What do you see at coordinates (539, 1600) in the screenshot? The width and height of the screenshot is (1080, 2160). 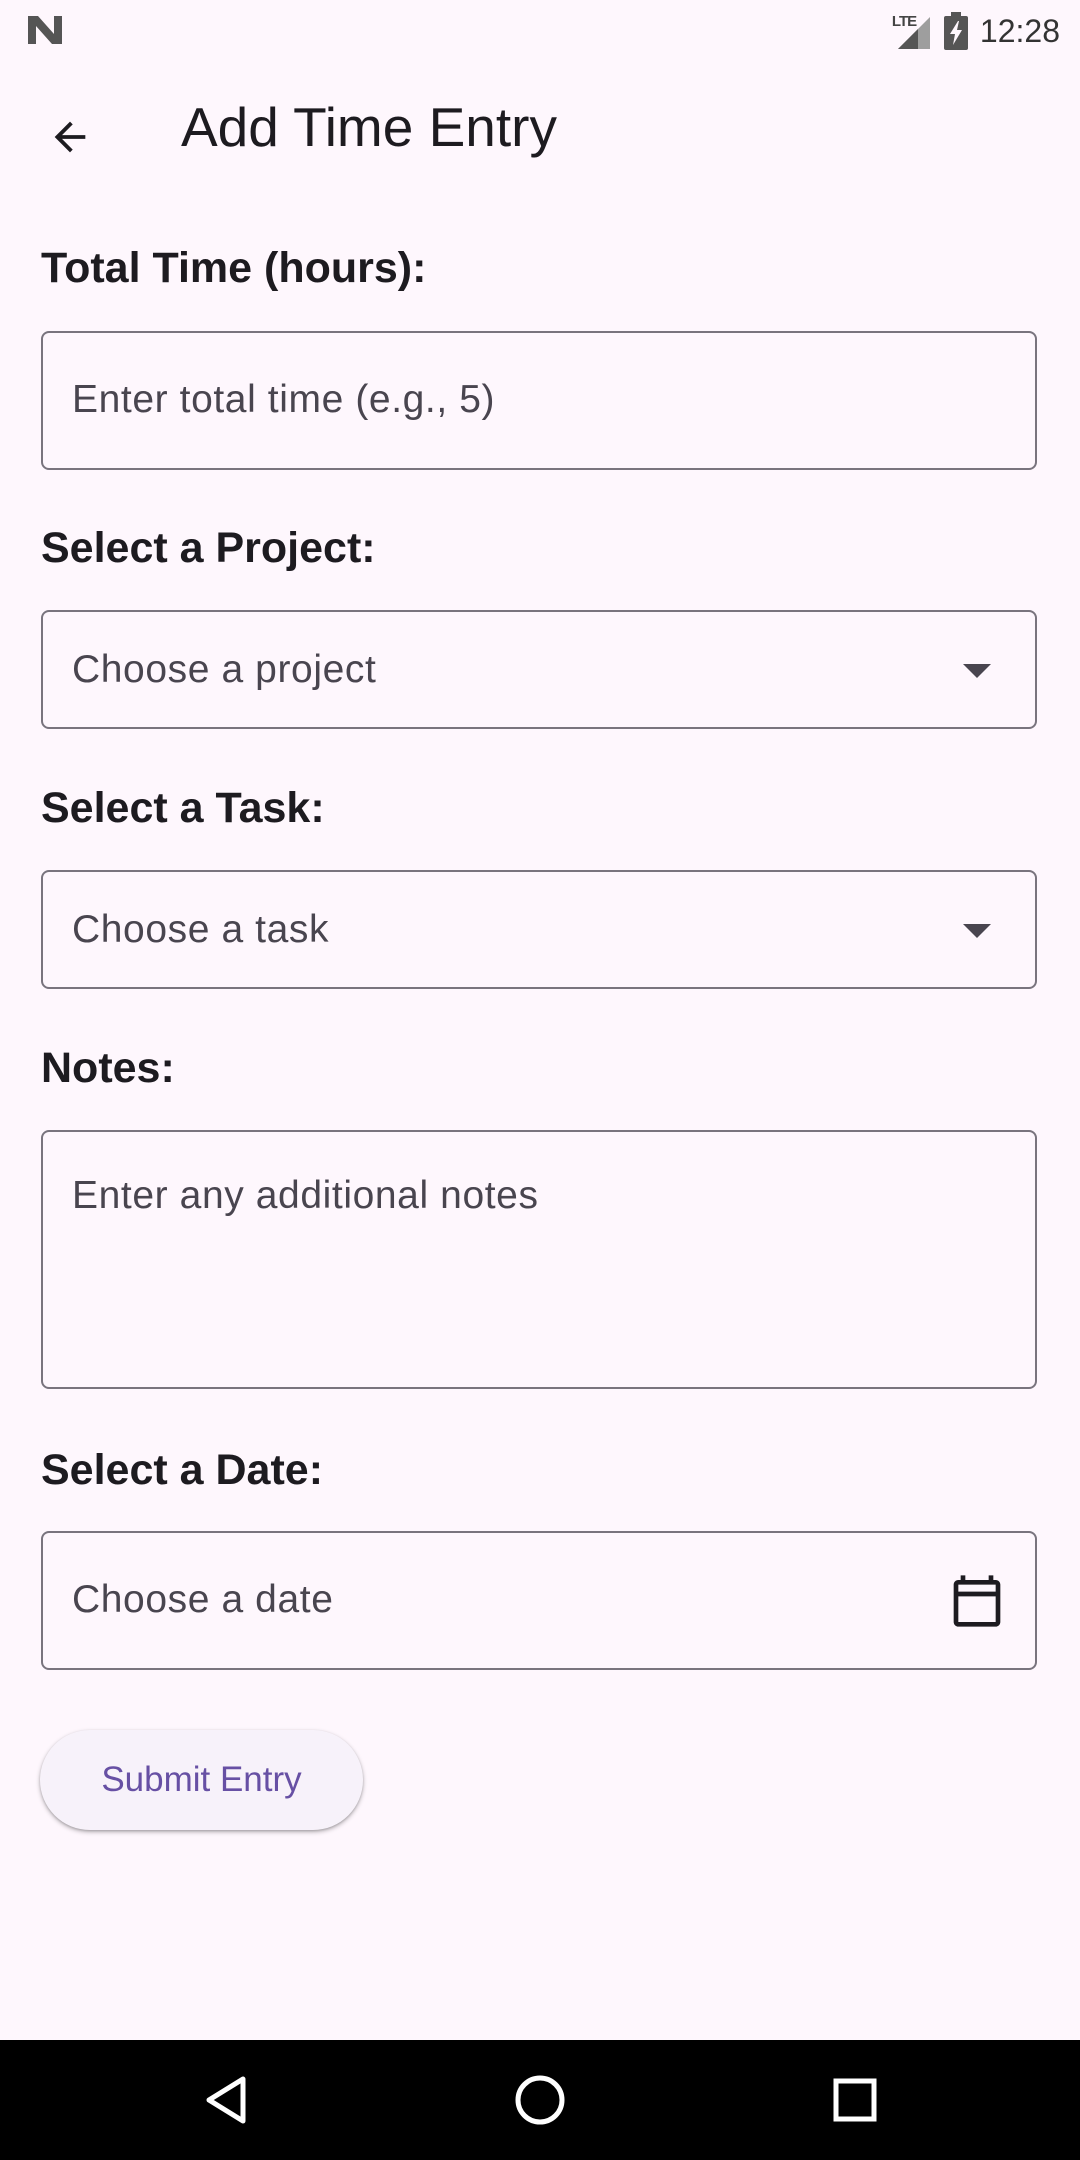 I see `date-picker-field: Choose a date` at bounding box center [539, 1600].